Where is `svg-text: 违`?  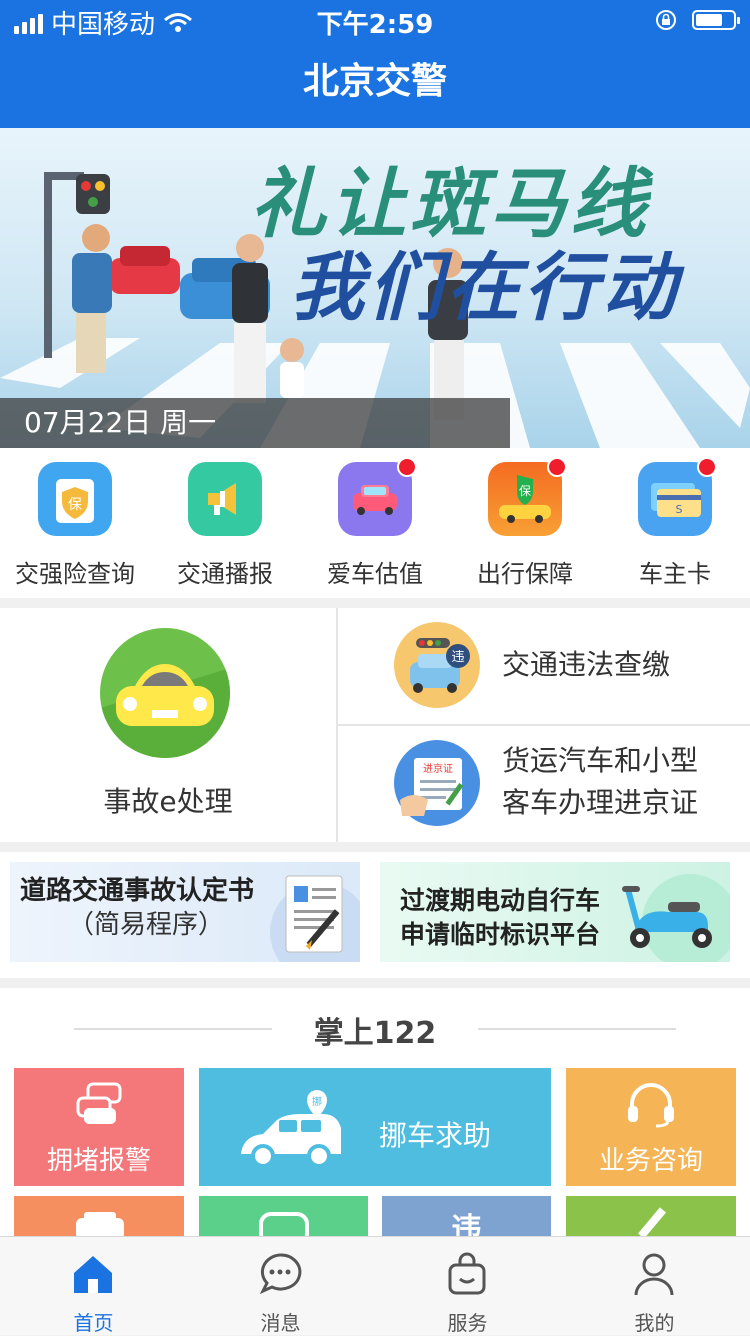 svg-text: 违 is located at coordinates (457, 657).